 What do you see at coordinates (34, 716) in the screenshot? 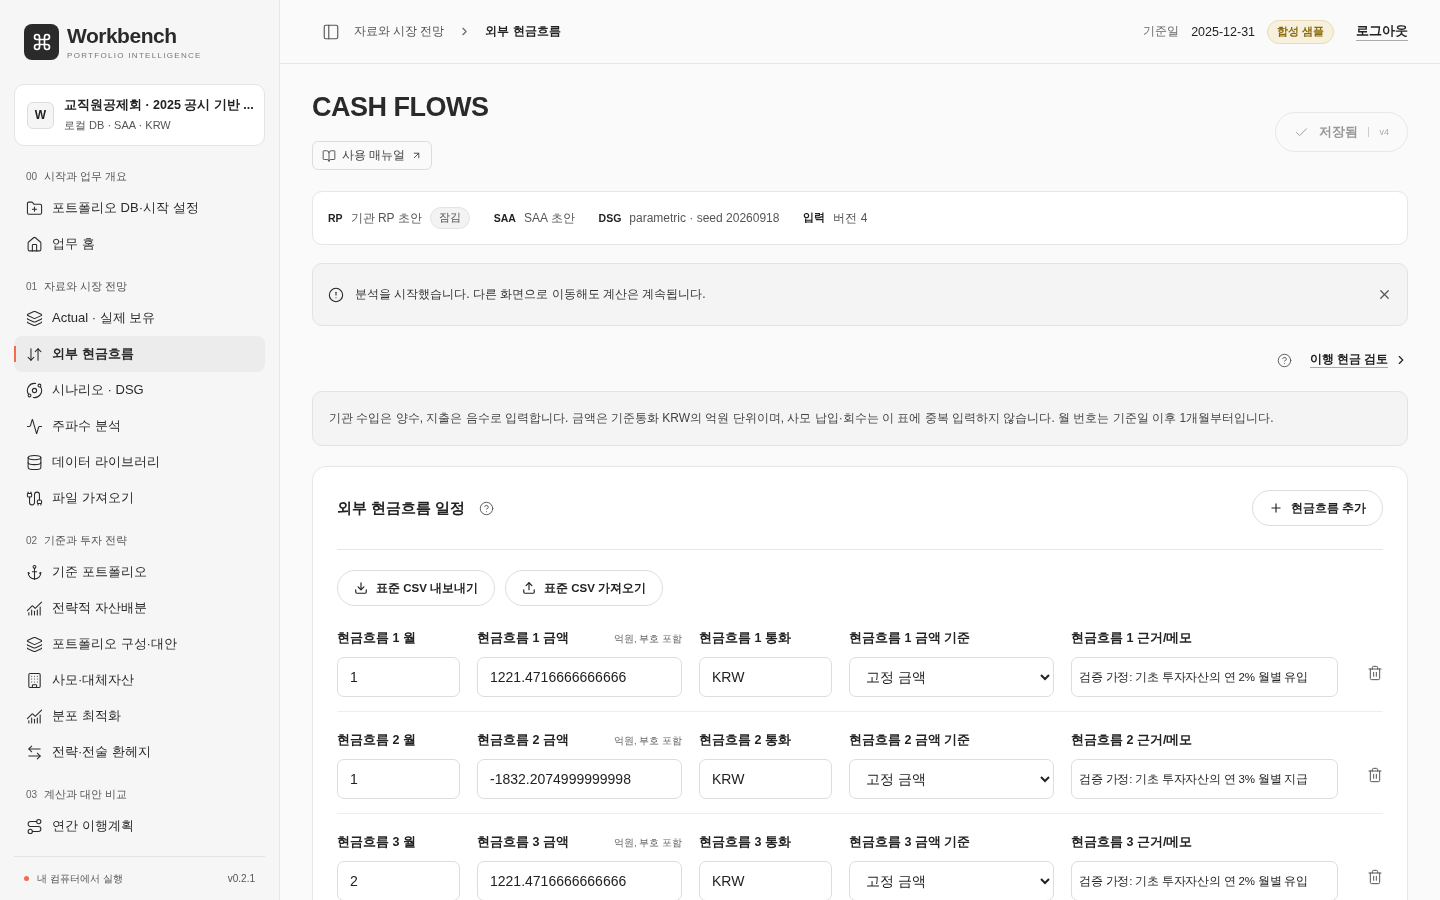
I see `bar-chart-icon` at bounding box center [34, 716].